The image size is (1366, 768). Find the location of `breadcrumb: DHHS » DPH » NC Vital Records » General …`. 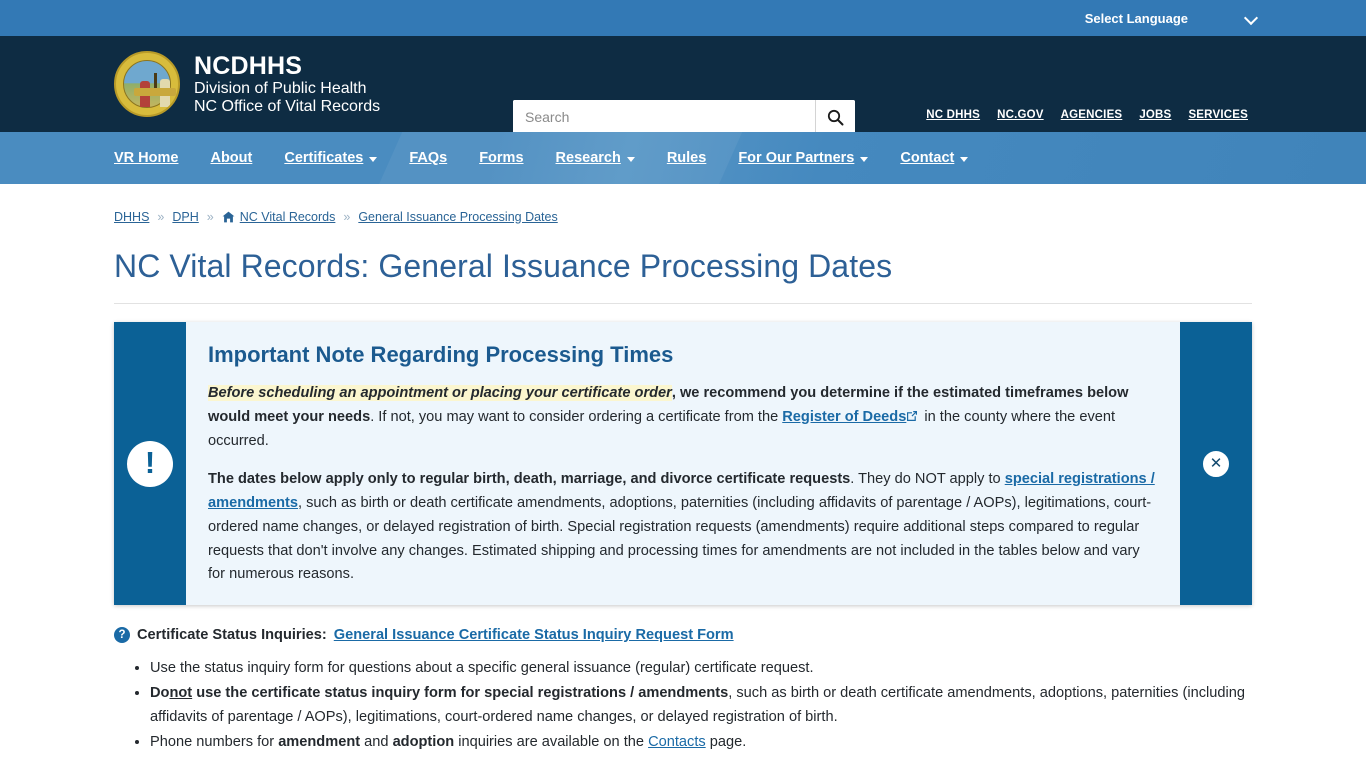

breadcrumb: DHHS » DPH » NC Vital Records » General … is located at coordinates (683, 205).